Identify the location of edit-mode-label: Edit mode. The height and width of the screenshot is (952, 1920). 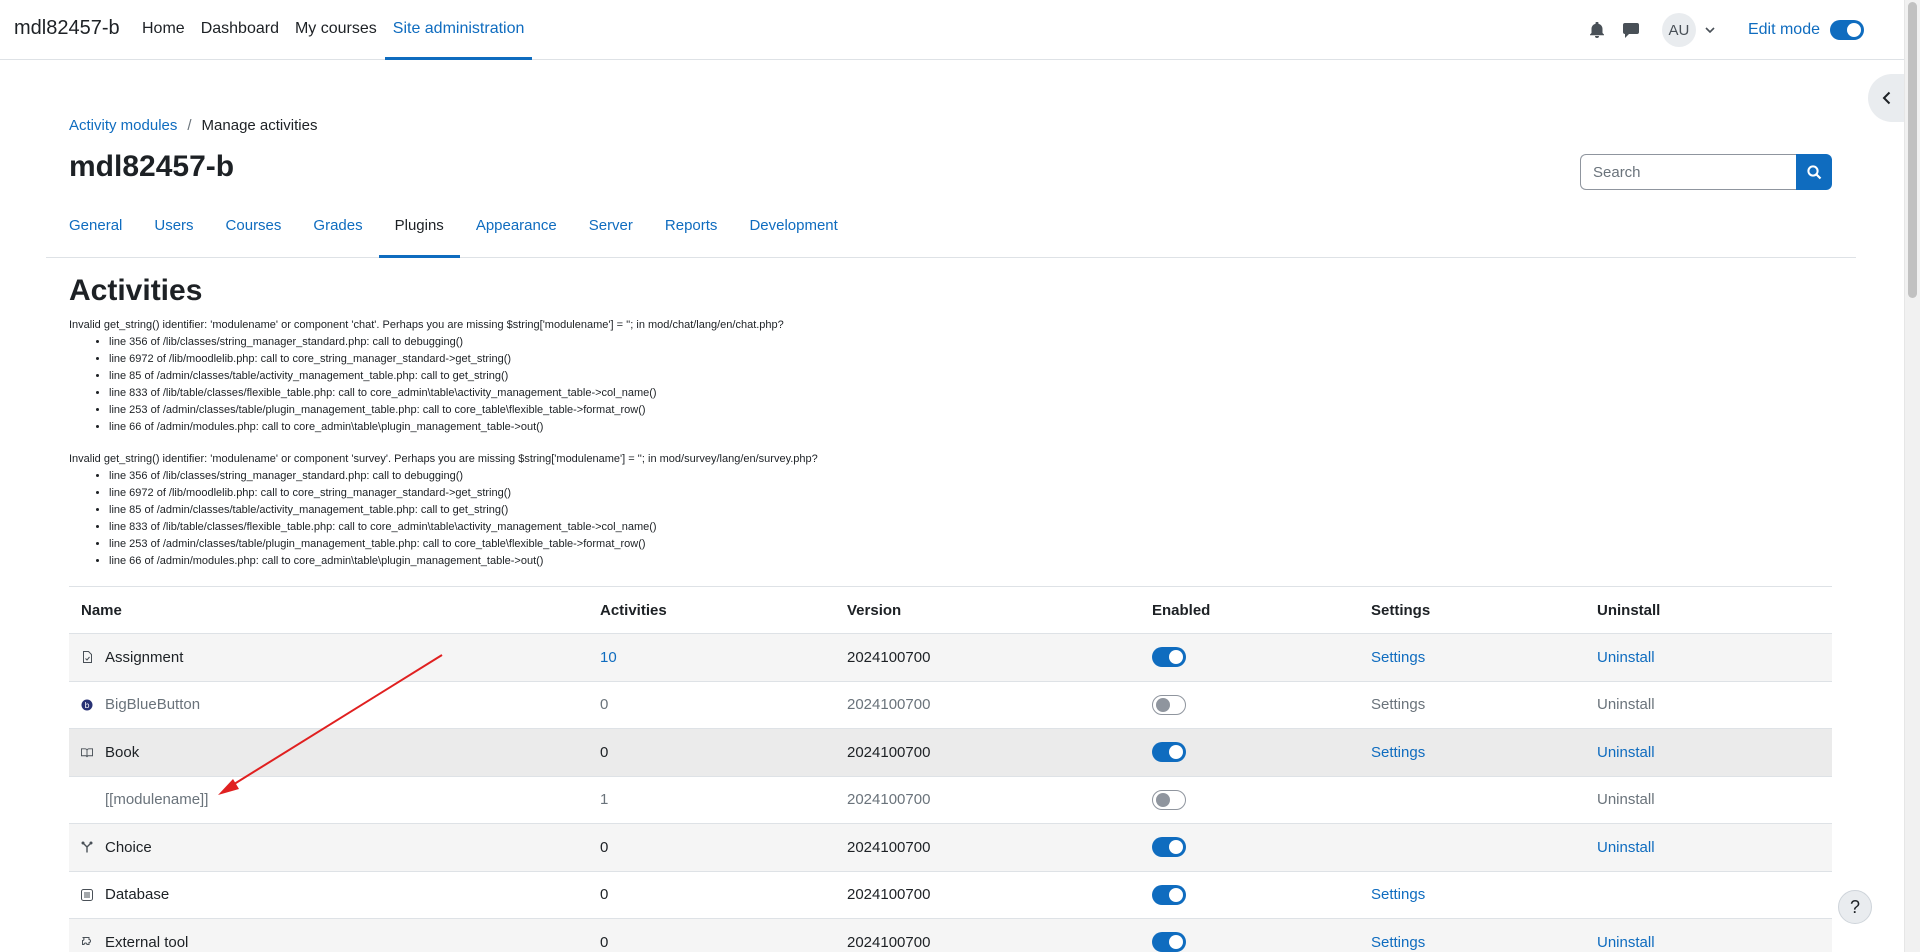
(1783, 29).